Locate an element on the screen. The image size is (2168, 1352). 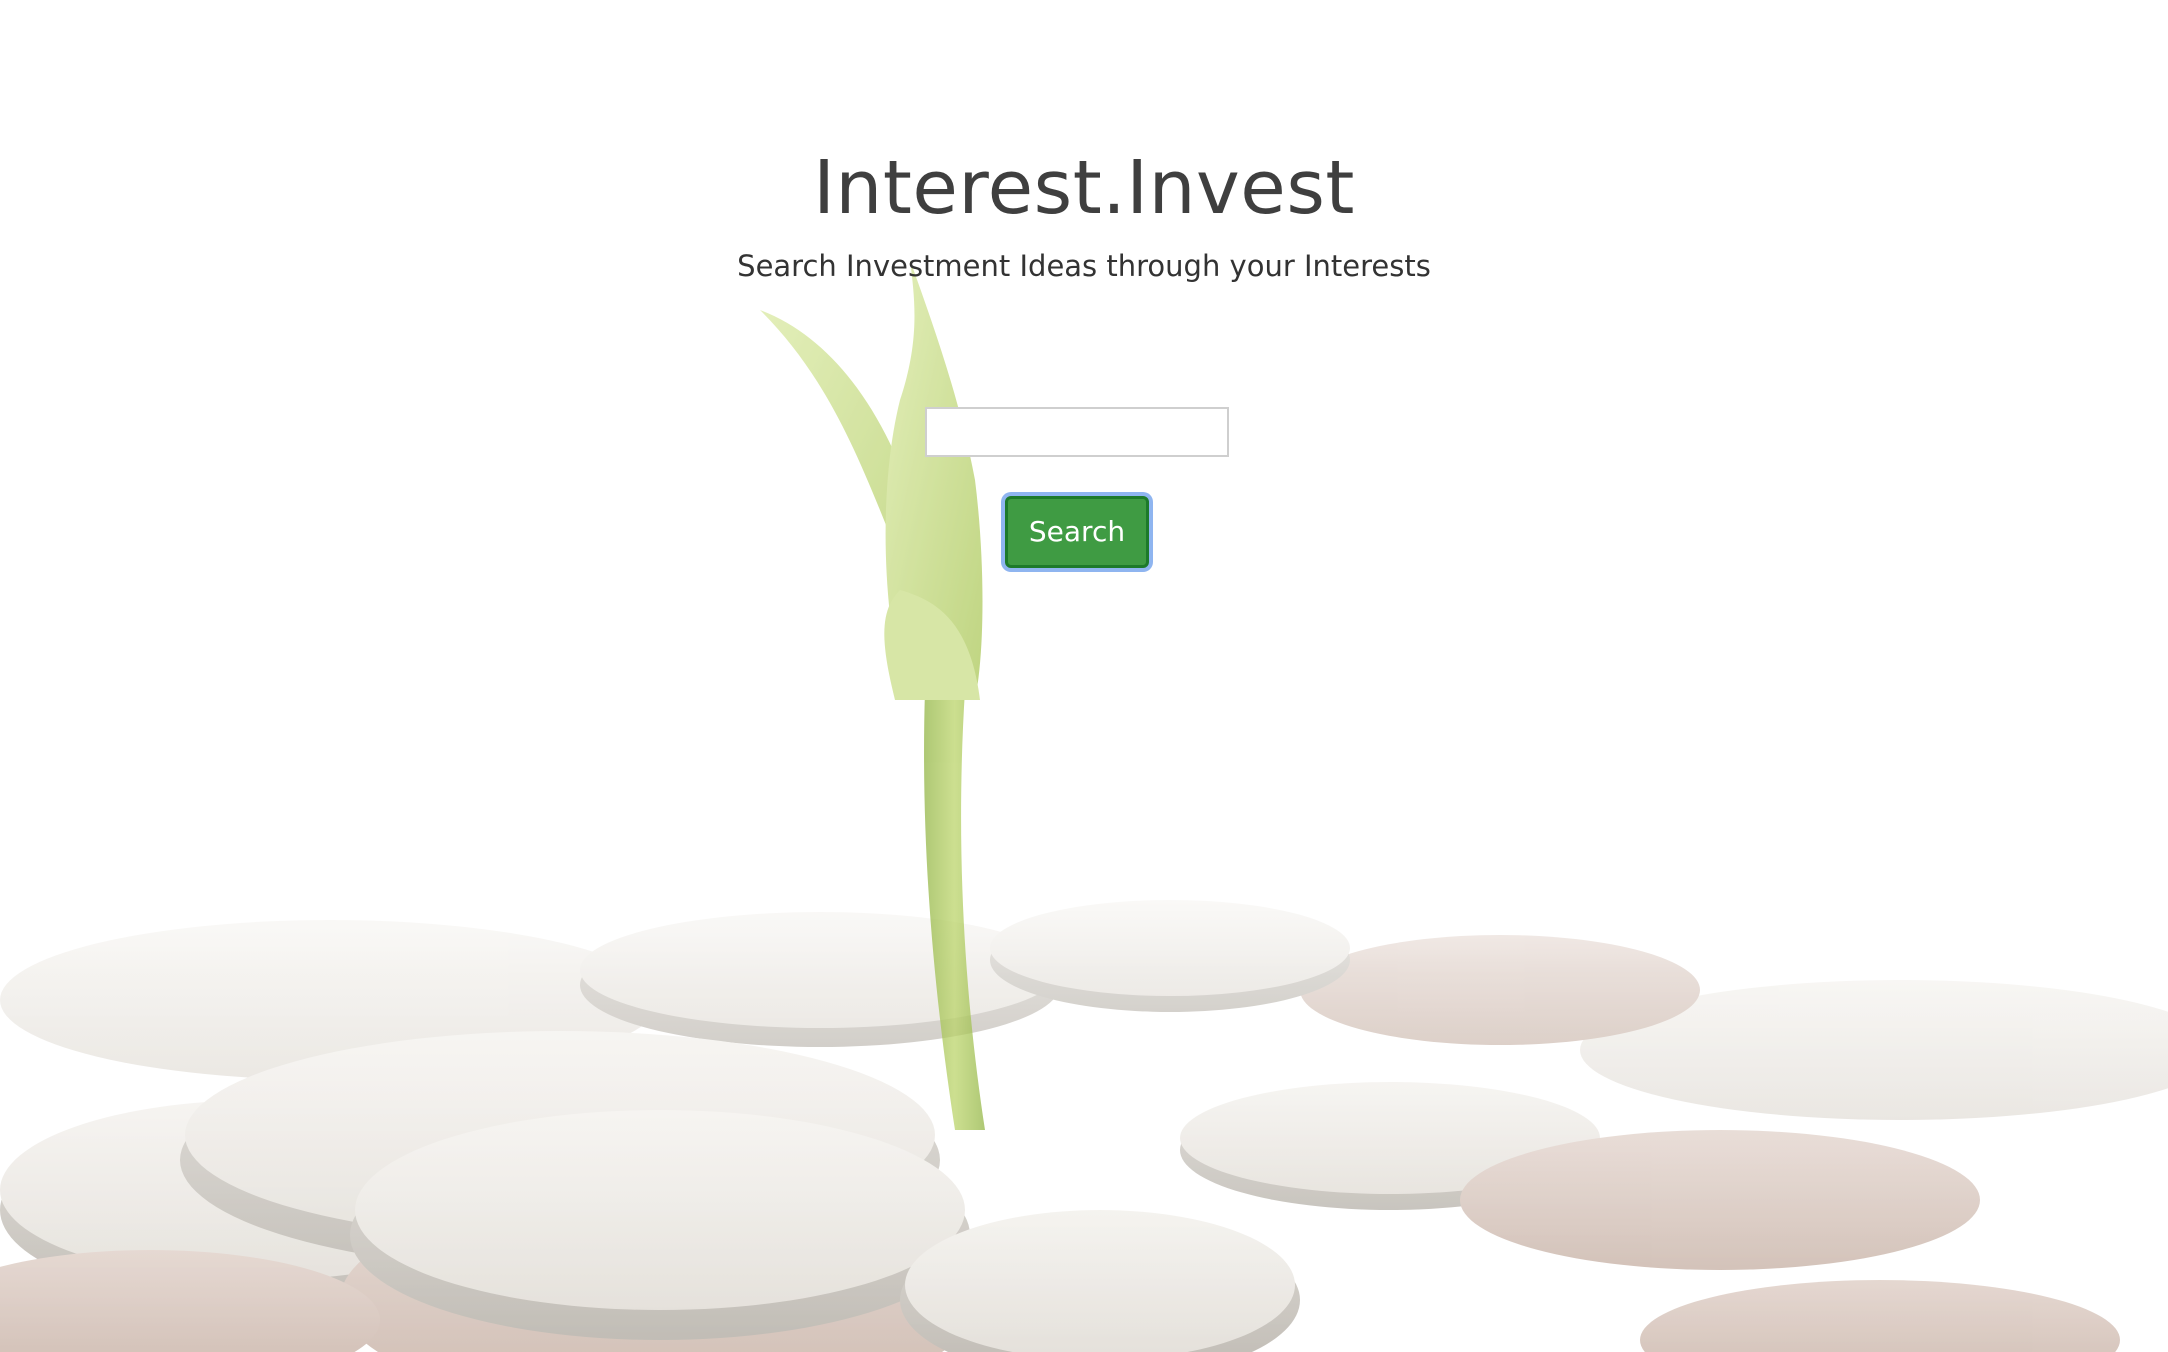
search-button: Search is located at coordinates (1077, 532).